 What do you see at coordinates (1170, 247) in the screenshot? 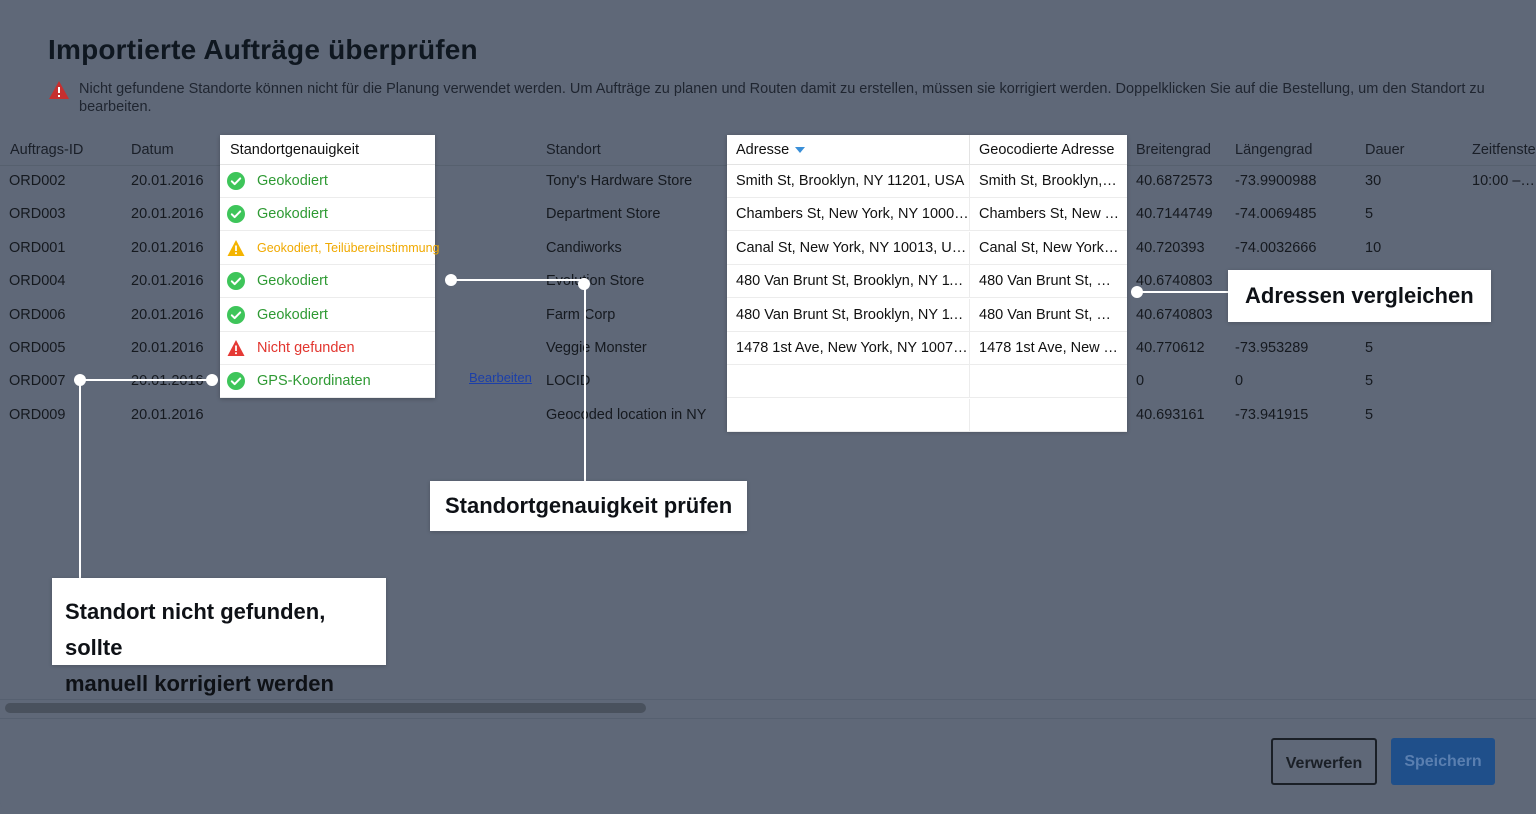
I see `latitude-cell: 40.720393` at bounding box center [1170, 247].